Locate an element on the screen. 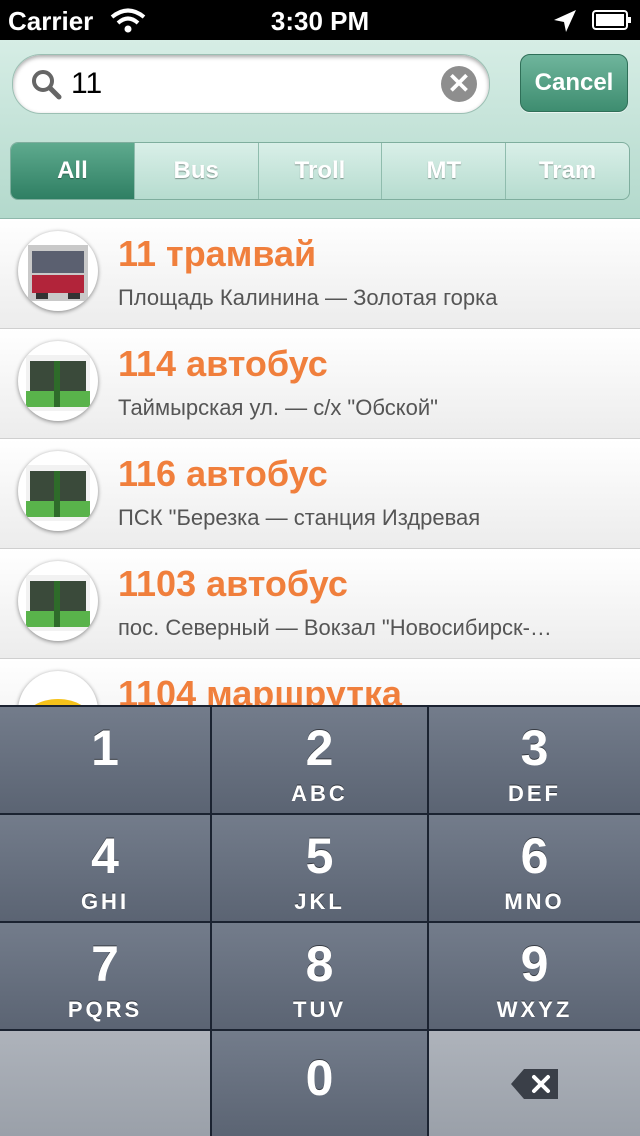  key-0: 0 is located at coordinates (319, 1083).